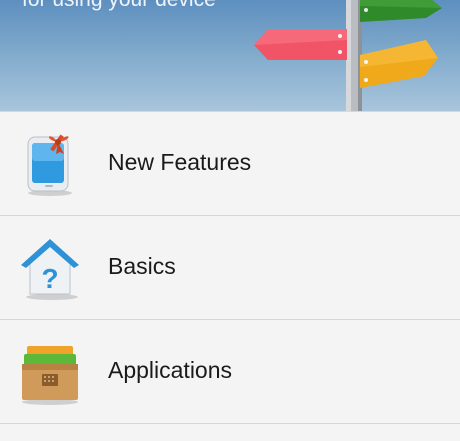 The height and width of the screenshot is (441, 460). Describe the element at coordinates (49, 165) in the screenshot. I see `phone-gift-icon` at that location.